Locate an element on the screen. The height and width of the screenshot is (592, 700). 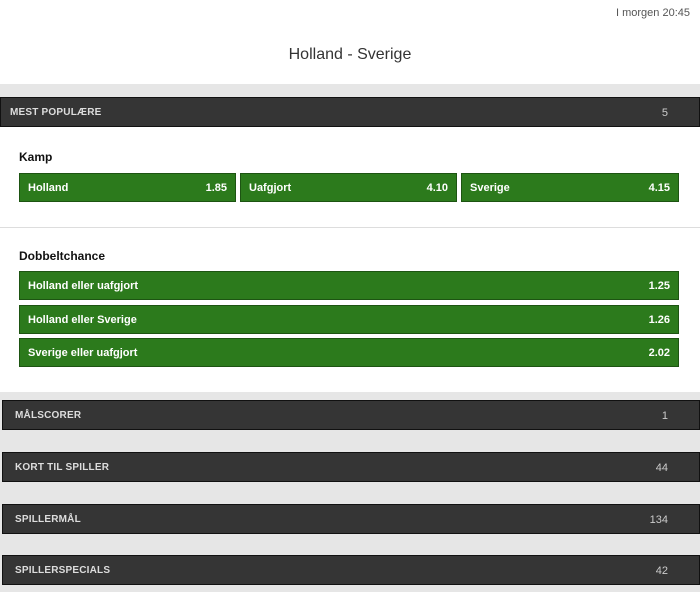
section-kort-til-spiller: KORT TIL SPILLER 44 is located at coordinates (351, 467).